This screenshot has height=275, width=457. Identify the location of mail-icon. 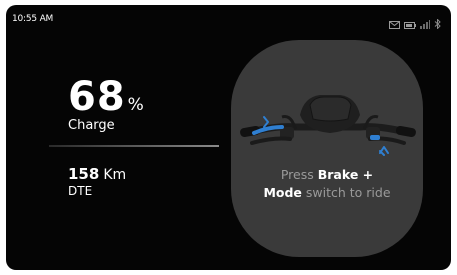
(394, 23).